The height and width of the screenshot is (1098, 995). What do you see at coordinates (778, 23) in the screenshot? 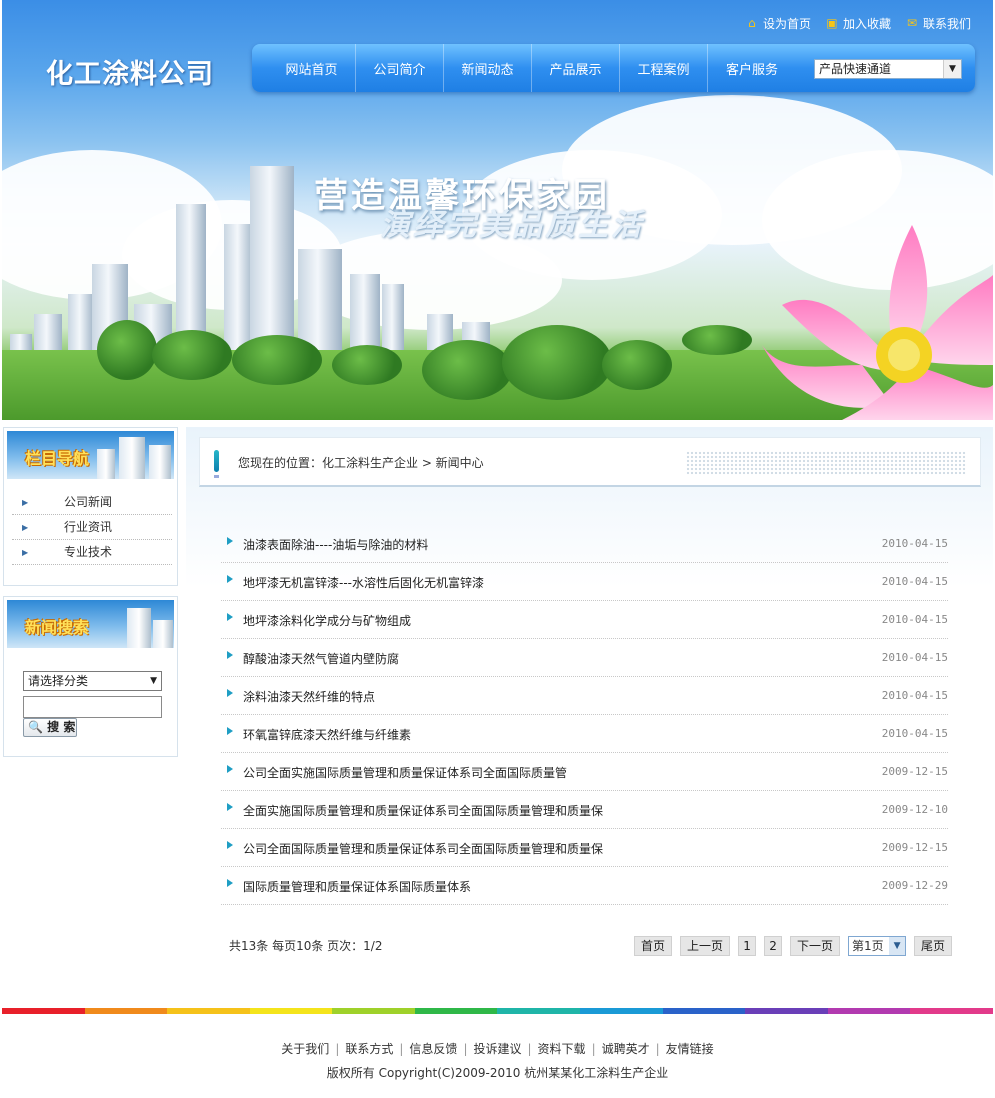
I see `set-home-link: ⌂ 设为首页` at bounding box center [778, 23].